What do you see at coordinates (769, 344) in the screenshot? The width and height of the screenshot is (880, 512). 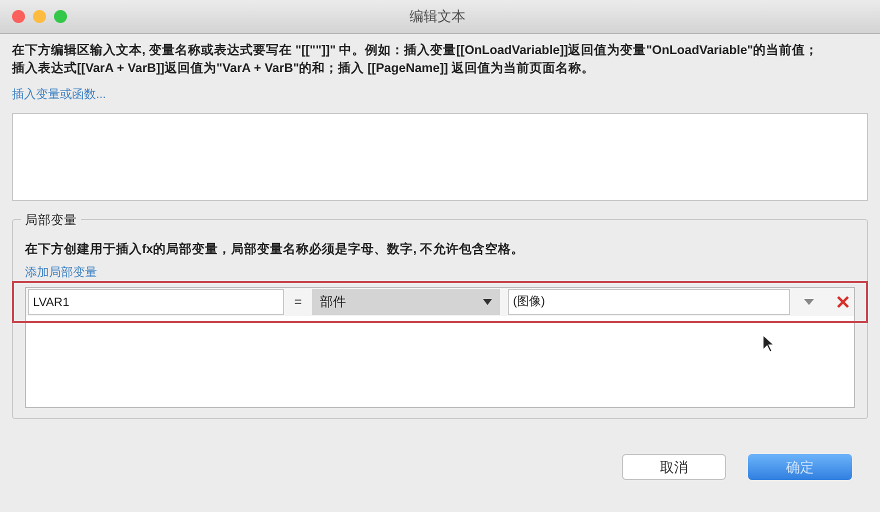 I see `cursor-icon` at bounding box center [769, 344].